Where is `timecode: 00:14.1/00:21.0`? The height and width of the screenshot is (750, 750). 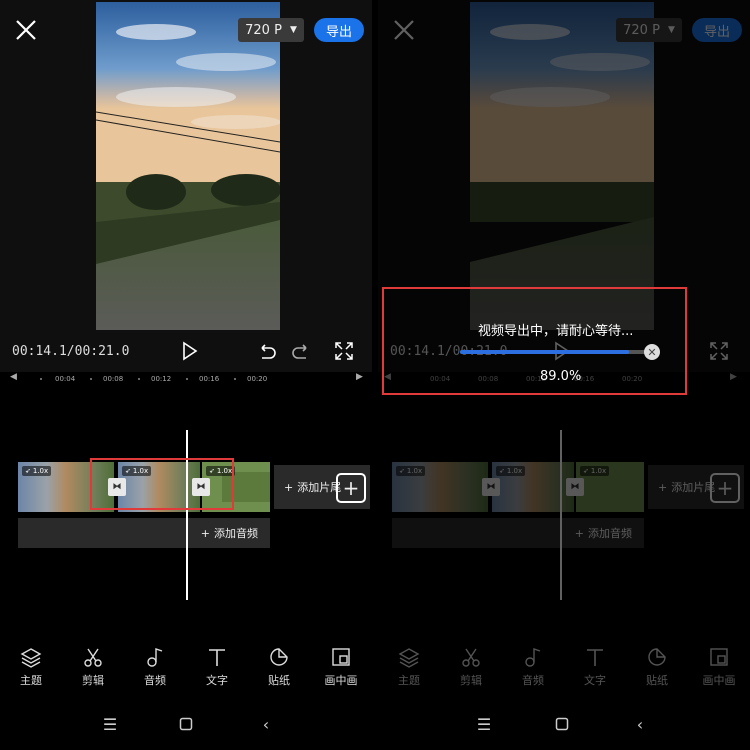
timecode: 00:14.1/00:21.0 is located at coordinates (71, 351).